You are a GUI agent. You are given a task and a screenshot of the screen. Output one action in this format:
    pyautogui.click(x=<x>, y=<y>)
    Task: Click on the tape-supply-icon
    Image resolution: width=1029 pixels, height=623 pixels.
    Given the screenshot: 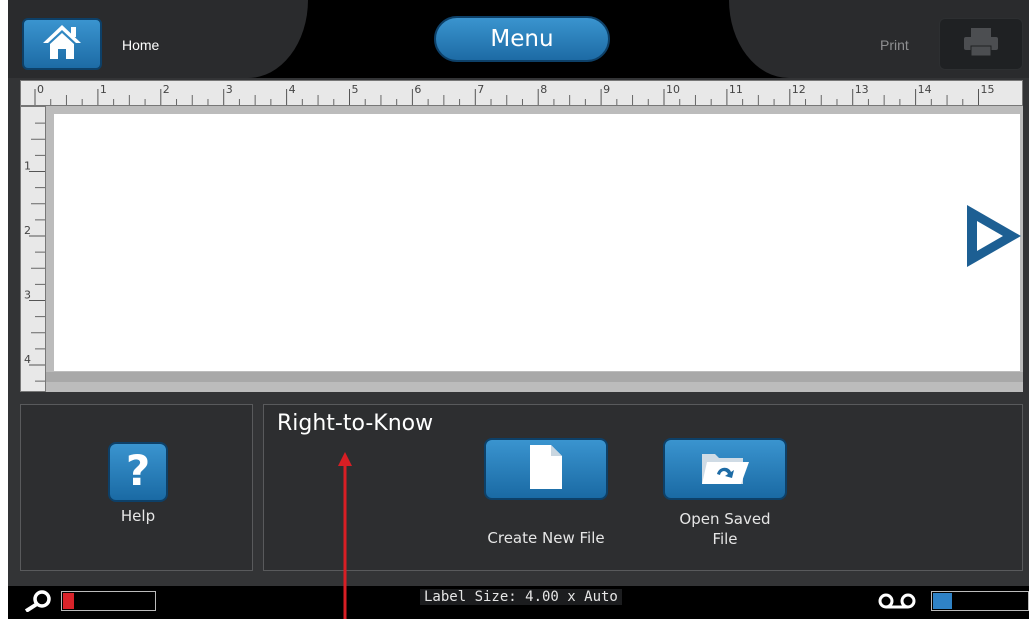 What is the action you would take?
    pyautogui.click(x=898, y=603)
    